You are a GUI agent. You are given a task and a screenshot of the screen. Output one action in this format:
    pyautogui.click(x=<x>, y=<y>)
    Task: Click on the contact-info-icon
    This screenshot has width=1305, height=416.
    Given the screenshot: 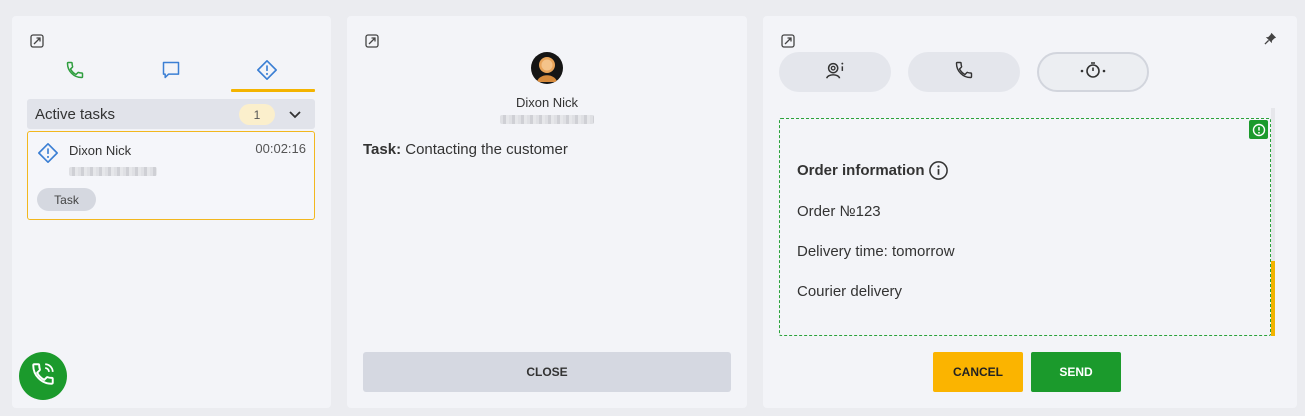 What is the action you would take?
    pyautogui.click(x=835, y=72)
    